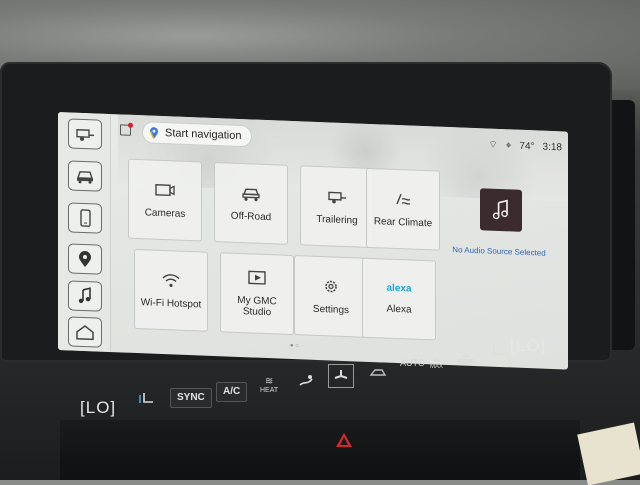 Image resolution: width=640 pixels, height=485 pixels. I want to click on home-icon, so click(85, 332).